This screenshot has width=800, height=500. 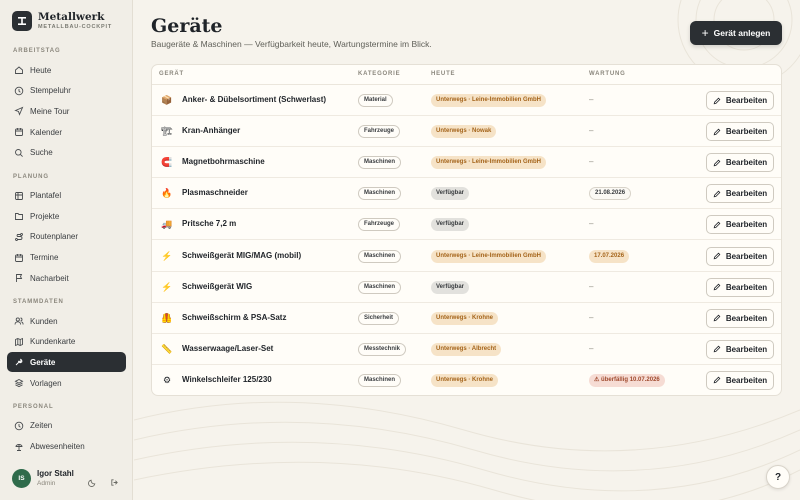 What do you see at coordinates (19, 237) in the screenshot?
I see `route-icon` at bounding box center [19, 237].